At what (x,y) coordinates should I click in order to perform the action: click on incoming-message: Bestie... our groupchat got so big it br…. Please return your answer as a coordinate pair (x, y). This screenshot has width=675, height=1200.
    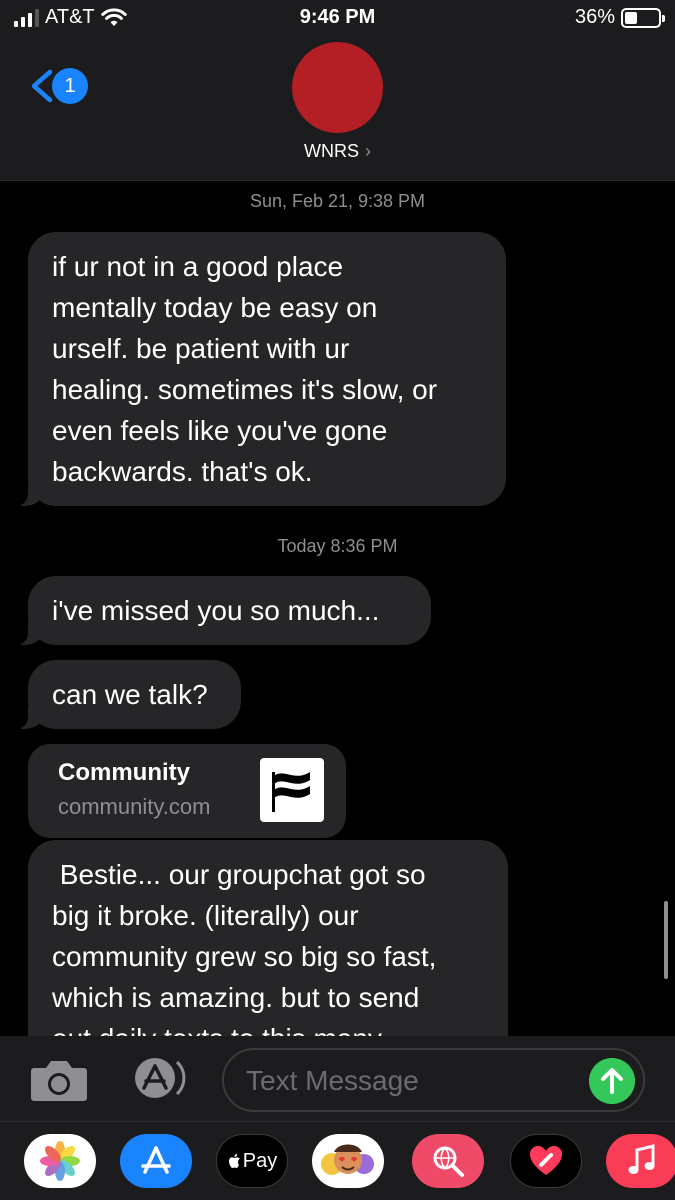
    Looking at the image, I should click on (268, 938).